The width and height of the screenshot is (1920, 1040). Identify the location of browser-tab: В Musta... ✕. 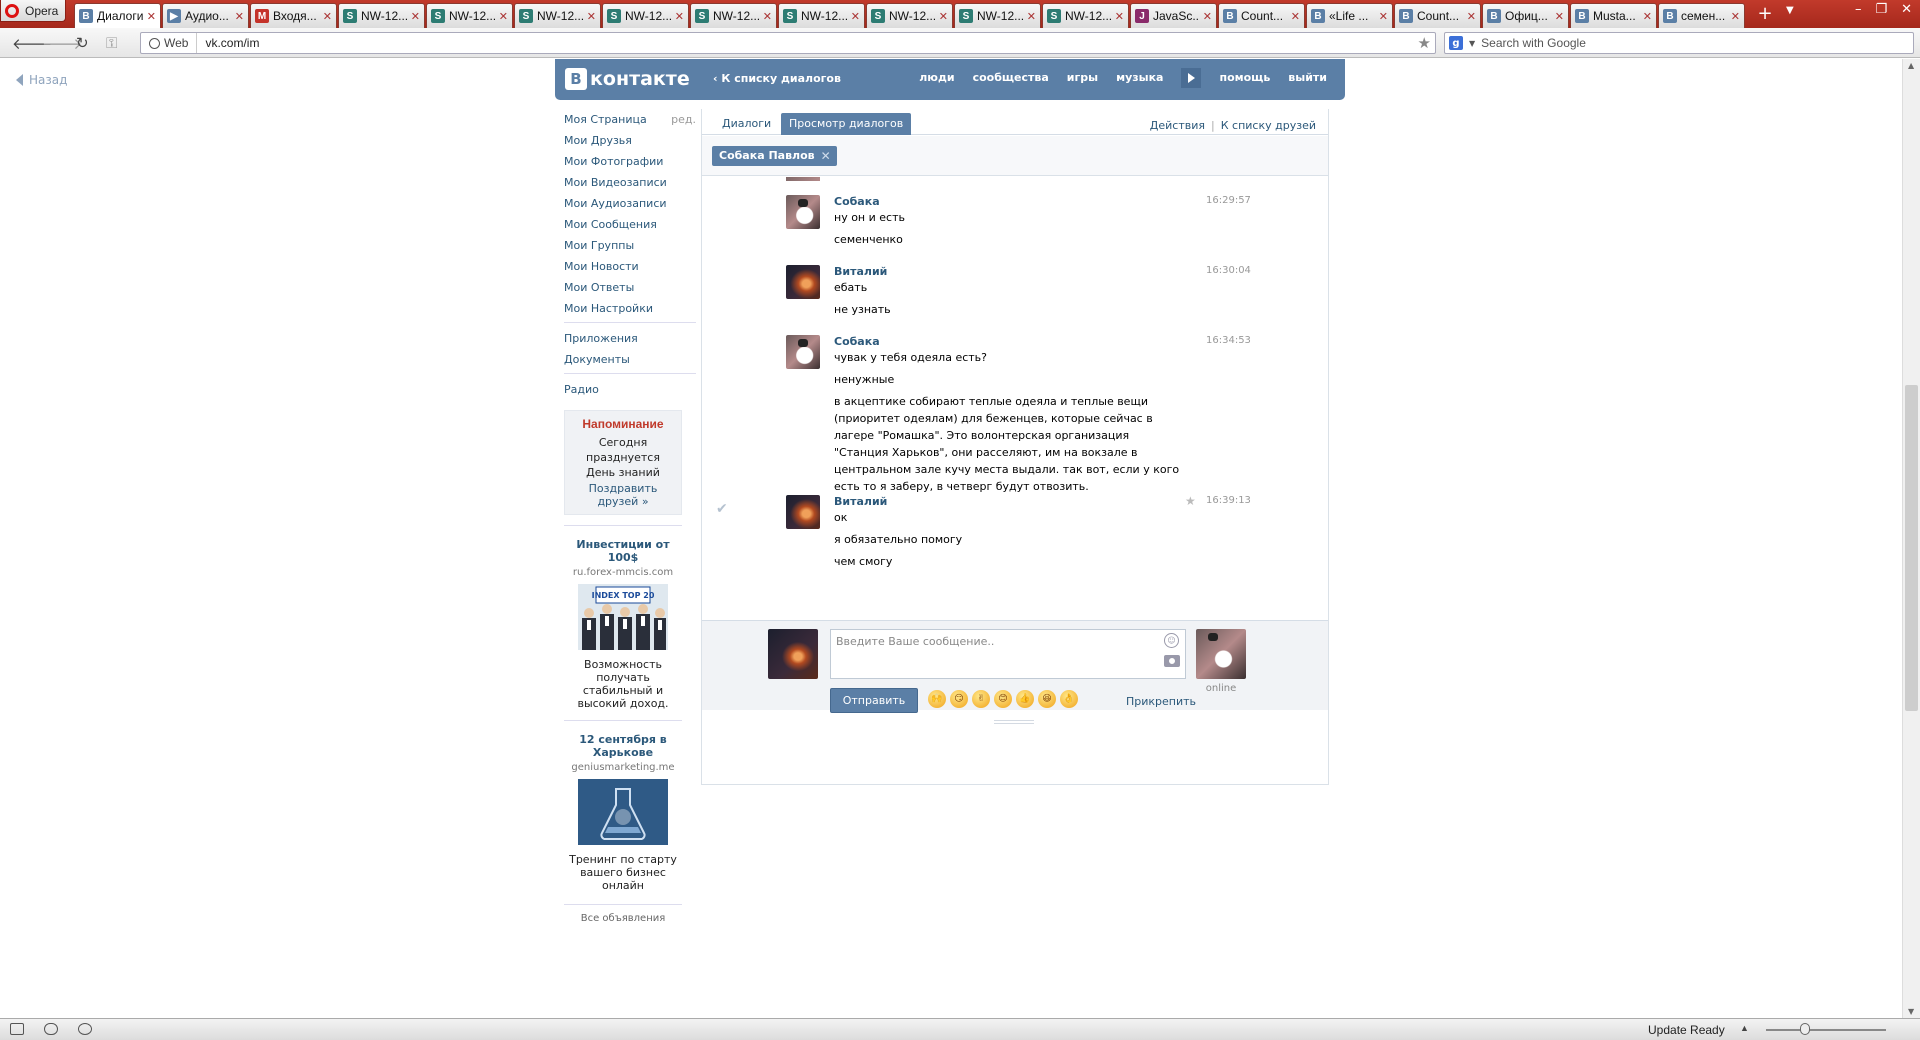
(1613, 15).